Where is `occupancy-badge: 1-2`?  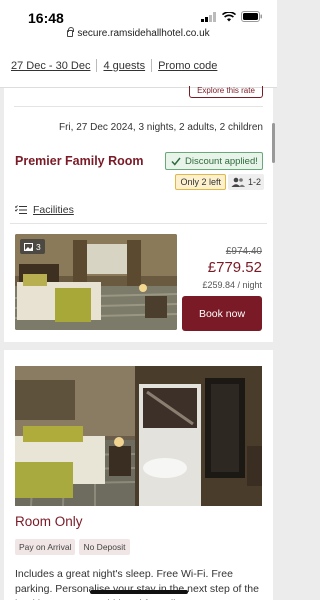 occupancy-badge: 1-2 is located at coordinates (246, 182).